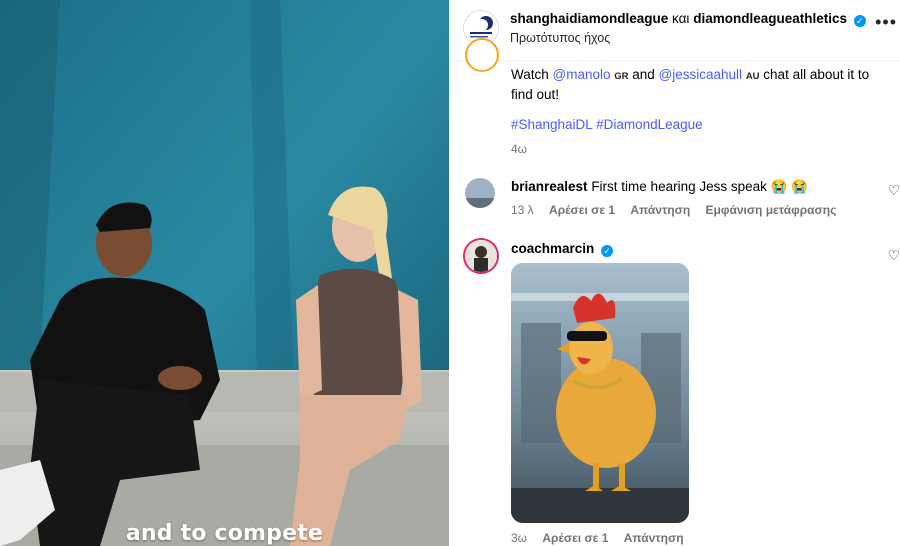 Image resolution: width=900 pixels, height=546 pixels. Describe the element at coordinates (886, 22) in the screenshot. I see `more-options-icon: •••` at that location.